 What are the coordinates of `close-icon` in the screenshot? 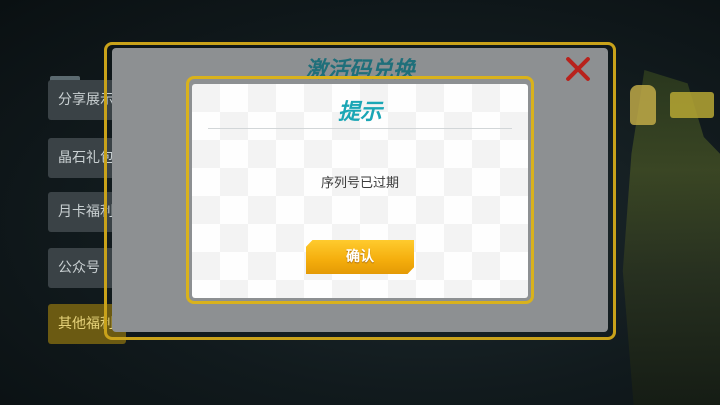 It's located at (578, 68).